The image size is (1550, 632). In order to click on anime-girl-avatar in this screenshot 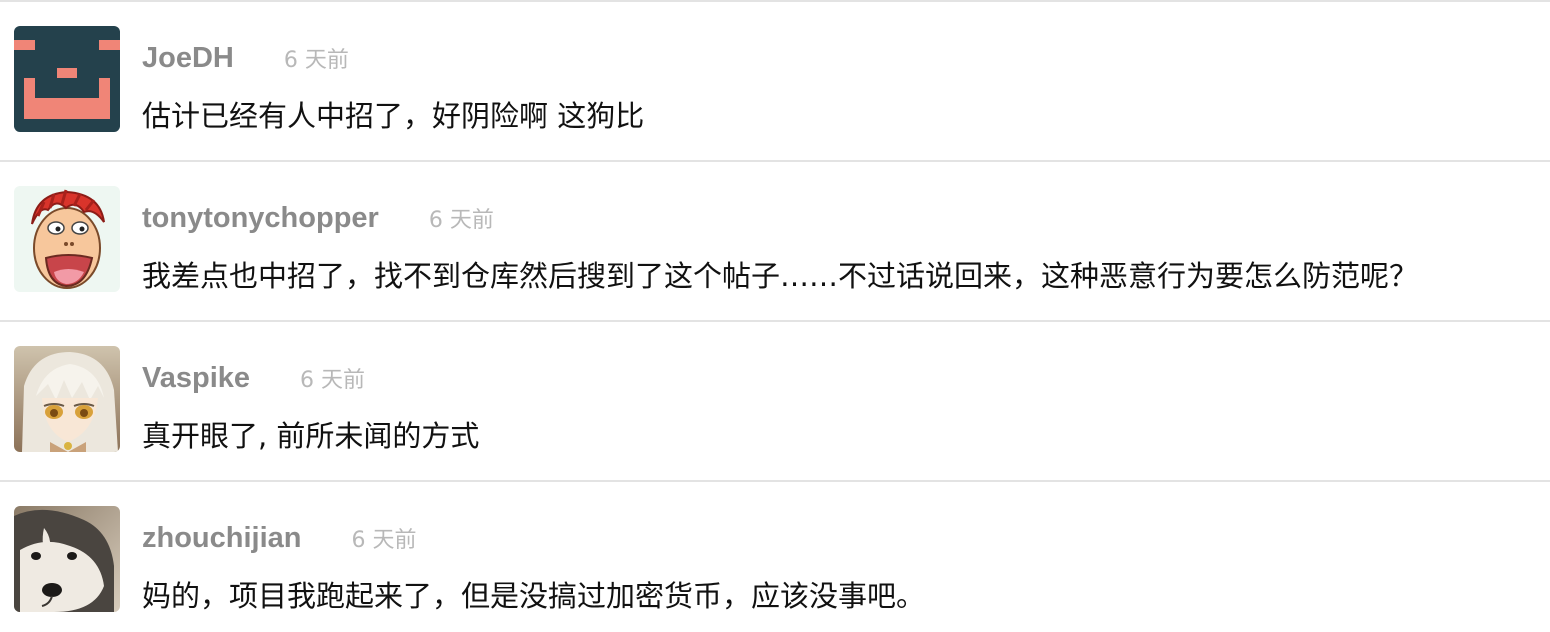, I will do `click(67, 399)`.